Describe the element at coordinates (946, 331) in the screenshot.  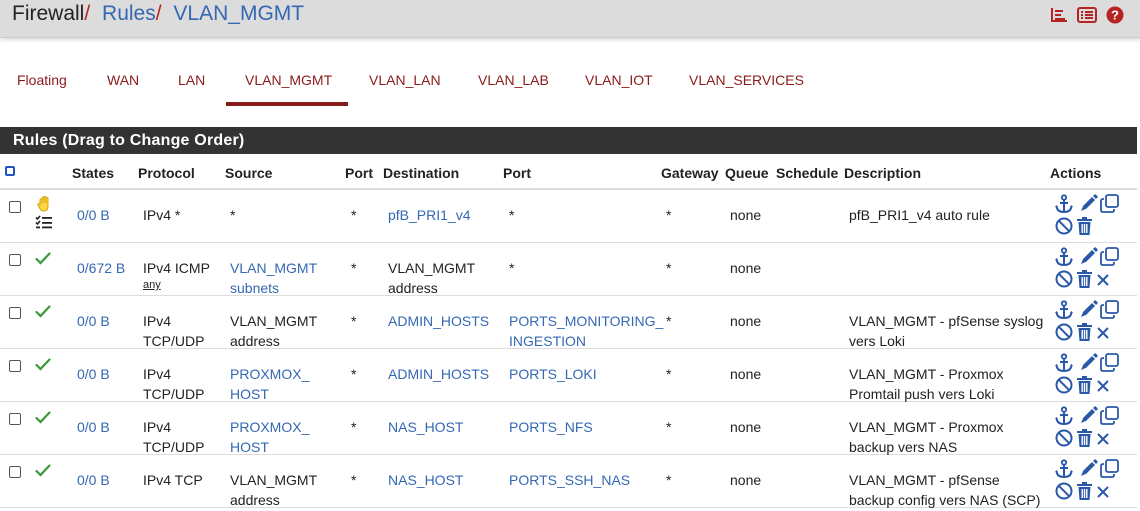
I see `description-cell: VLAN_MGMT - pfSense syslog vers Loki` at that location.